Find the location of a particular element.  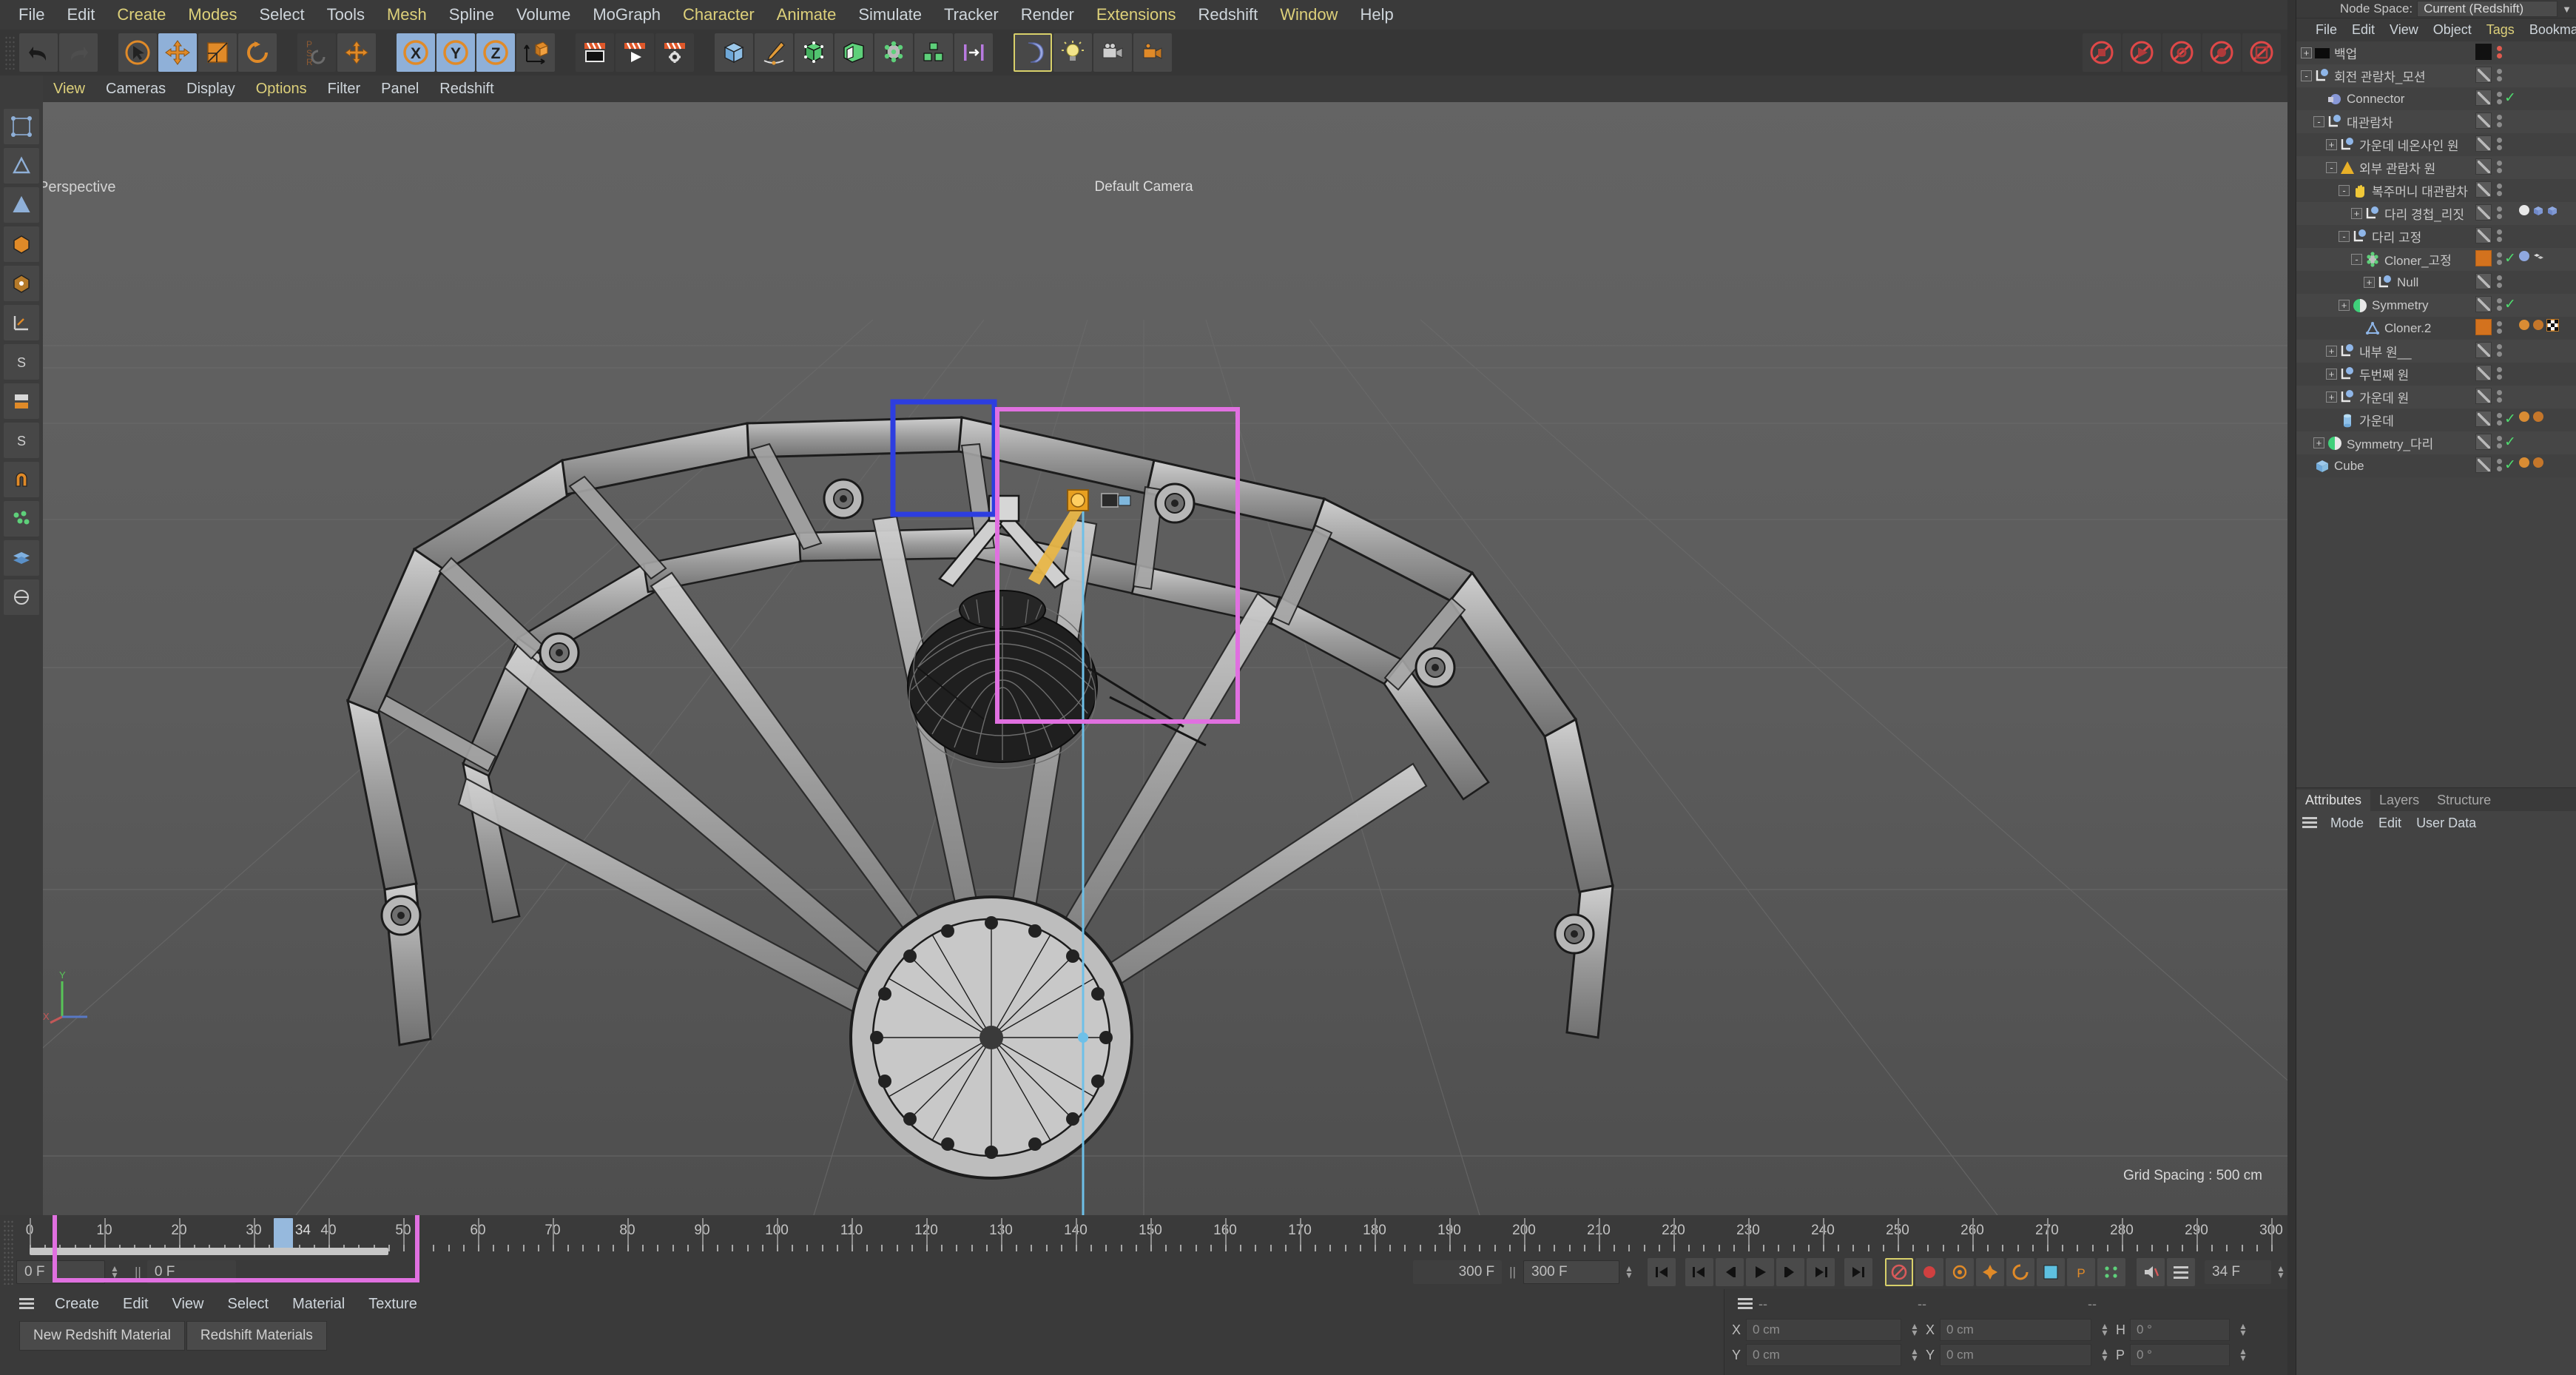

coord-pos-y-field: 0 cm is located at coordinates (1823, 1355).